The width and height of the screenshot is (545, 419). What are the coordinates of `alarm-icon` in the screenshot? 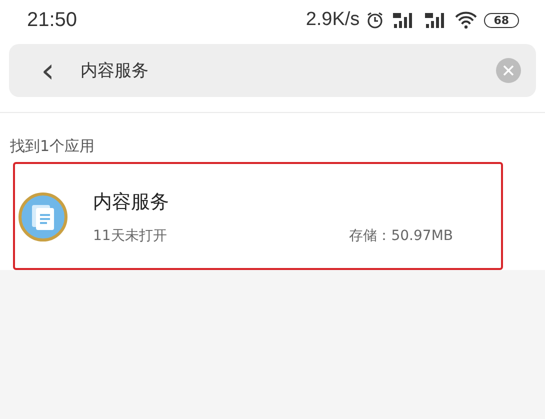 It's located at (375, 20).